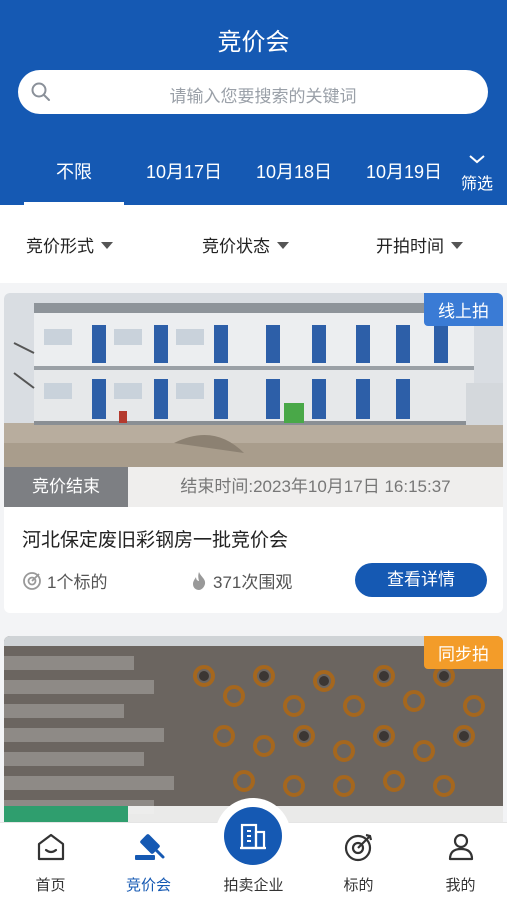 This screenshot has height=900, width=507. Describe the element at coordinates (477, 159) in the screenshot. I see `chevron-down-icon` at that location.